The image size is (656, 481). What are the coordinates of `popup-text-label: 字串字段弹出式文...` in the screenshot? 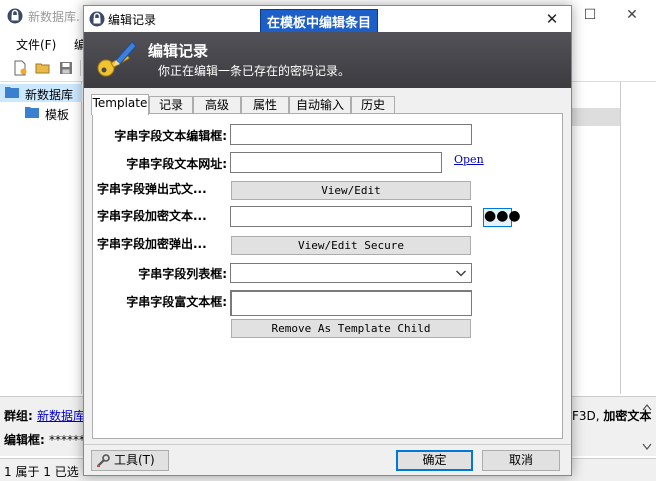 It's located at (152, 189).